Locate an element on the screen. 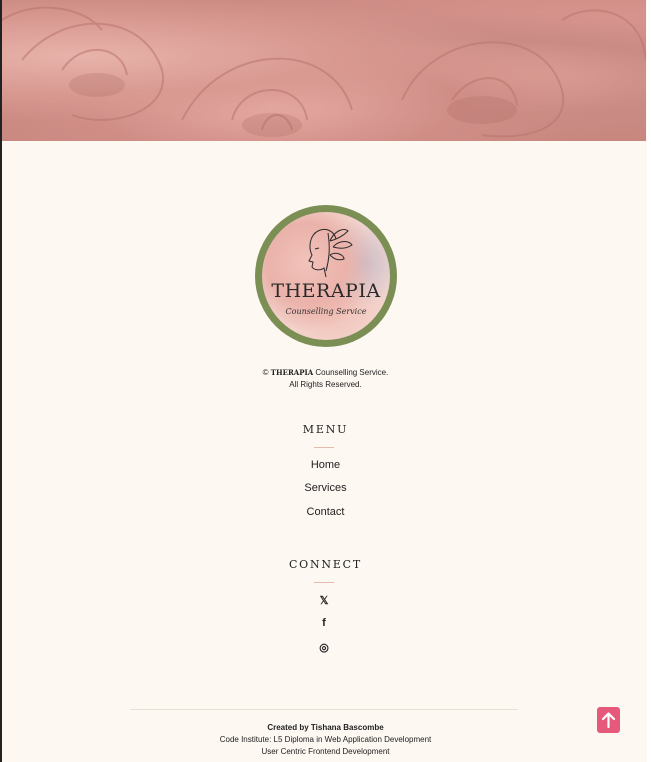 This screenshot has width=651, height=762. back-to-top-button is located at coordinates (608, 720).